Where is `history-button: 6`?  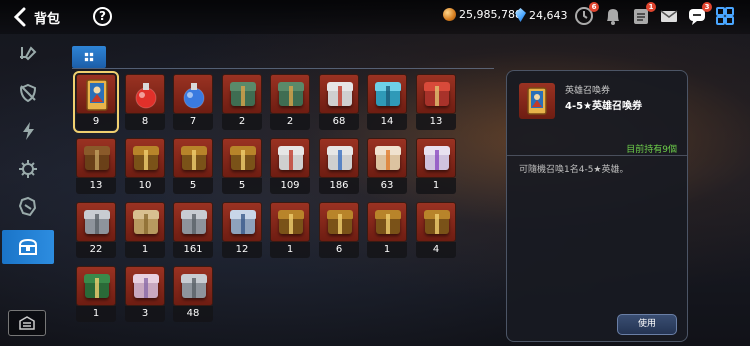 history-button: 6 is located at coordinates (586, 14).